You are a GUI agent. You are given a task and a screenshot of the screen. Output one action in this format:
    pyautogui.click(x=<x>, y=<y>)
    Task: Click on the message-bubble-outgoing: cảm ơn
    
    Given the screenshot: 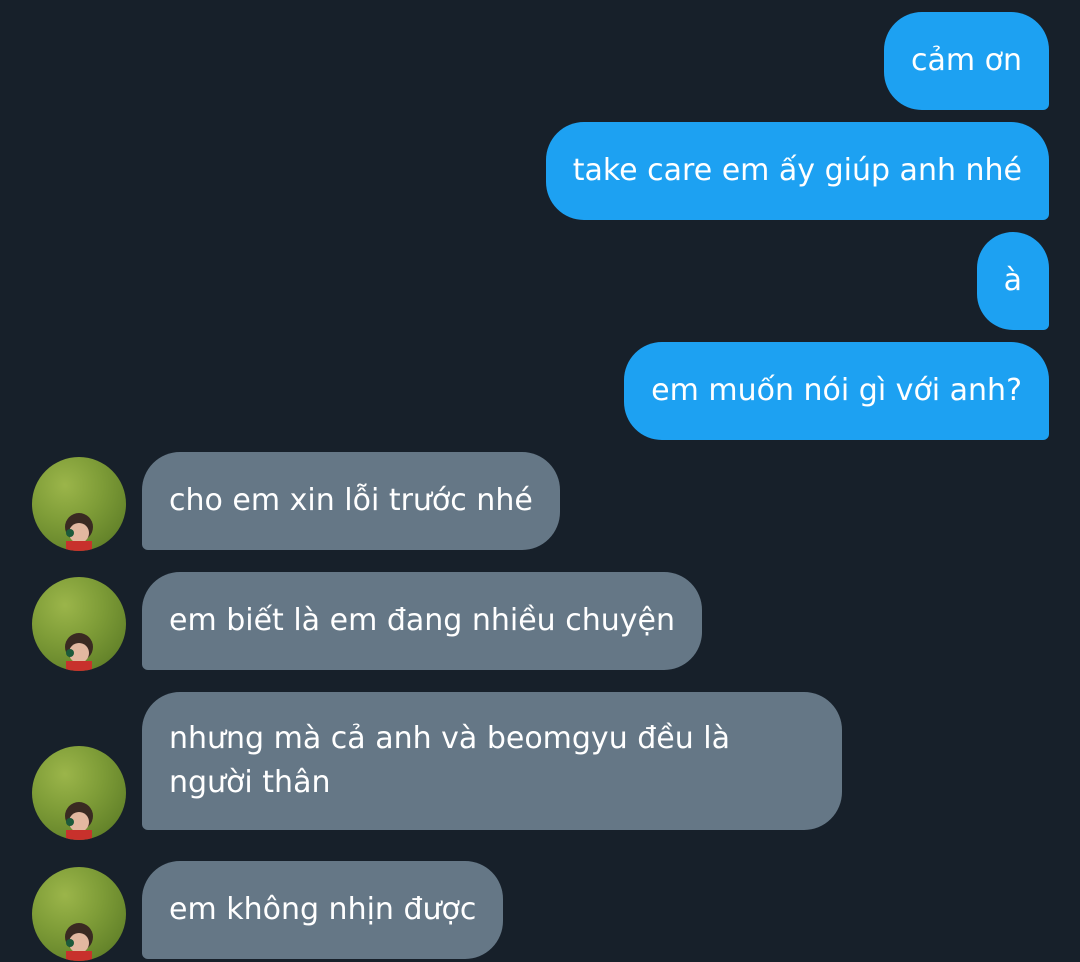 What is the action you would take?
    pyautogui.click(x=966, y=61)
    